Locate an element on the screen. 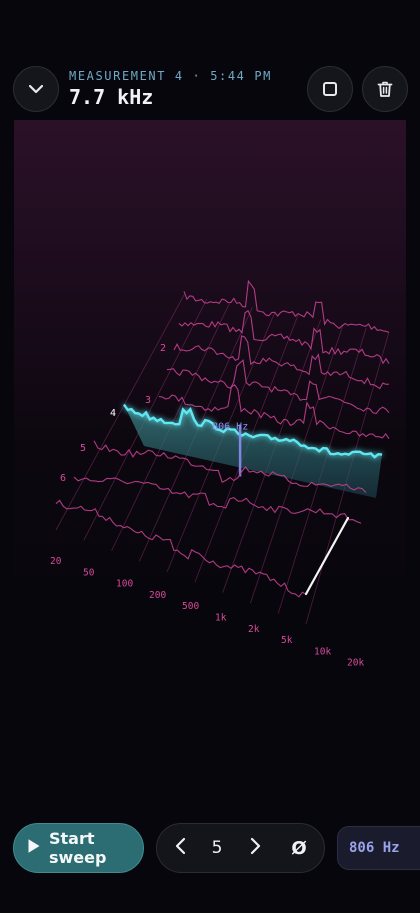 Image resolution: width=420 pixels, height=913 pixels. next-button is located at coordinates (255, 848).